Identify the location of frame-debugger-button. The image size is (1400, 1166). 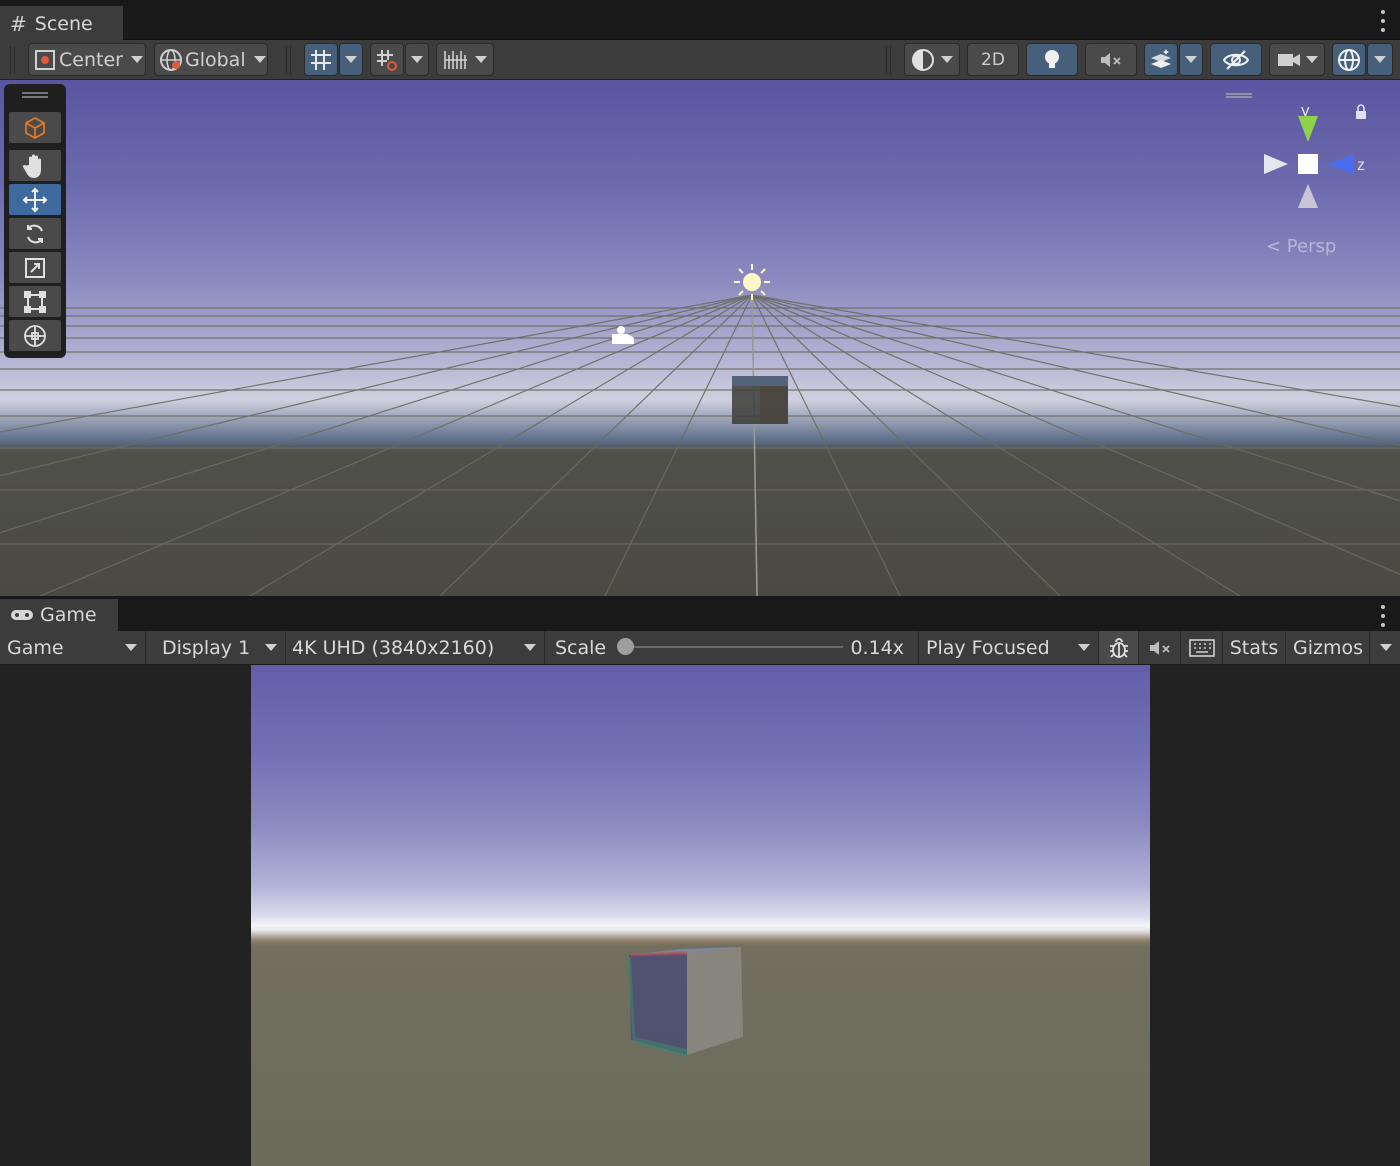
(1119, 647).